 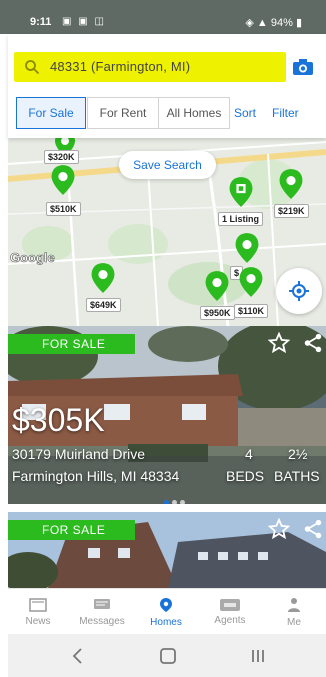 I want to click on nav-label: Agents, so click(x=230, y=620).